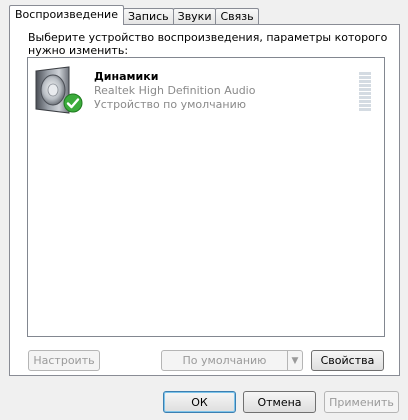 This screenshot has width=408, height=420. What do you see at coordinates (73, 103) in the screenshot?
I see `checkmark-icon` at bounding box center [73, 103].